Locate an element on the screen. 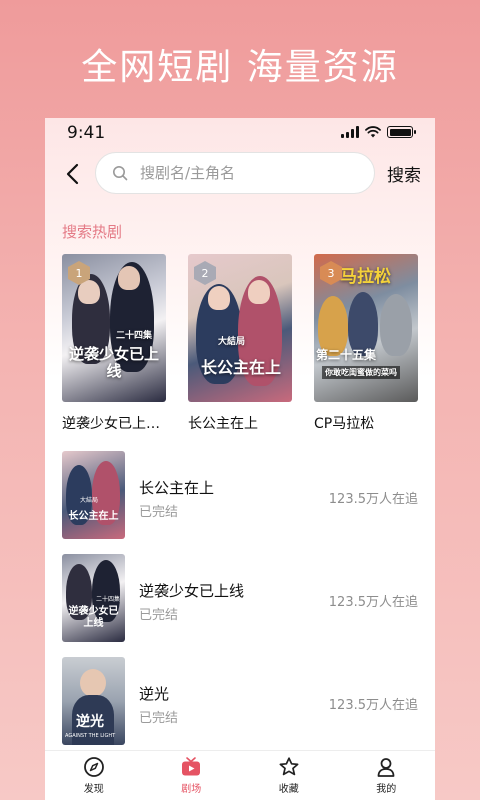 The height and width of the screenshot is (800, 480). search-field is located at coordinates (235, 173).